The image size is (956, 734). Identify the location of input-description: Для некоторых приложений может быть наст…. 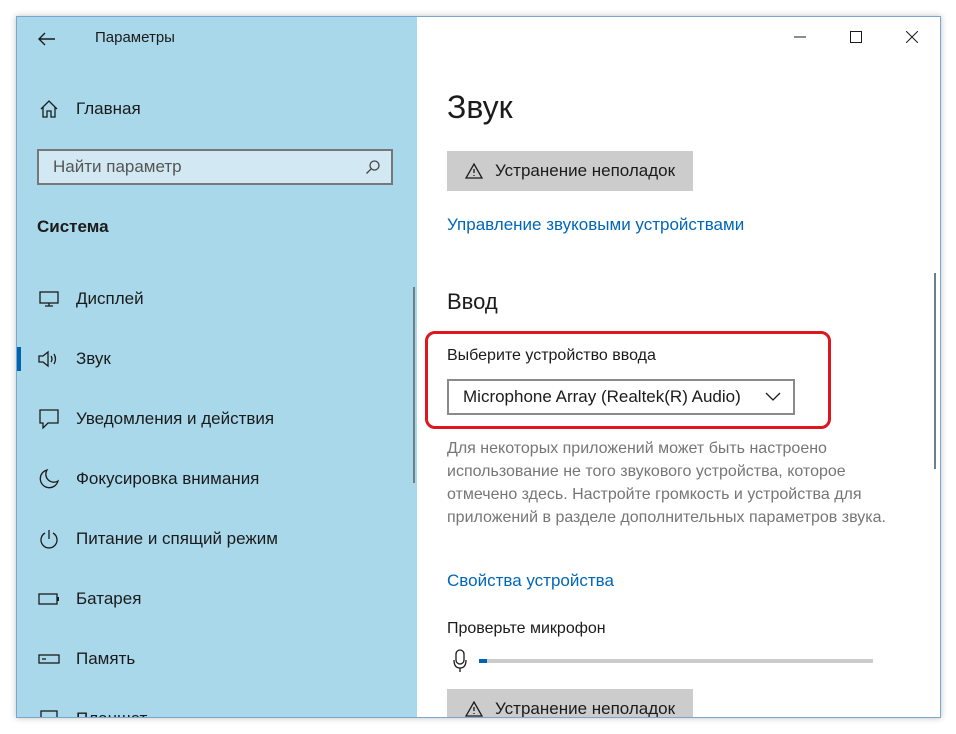
(666, 483).